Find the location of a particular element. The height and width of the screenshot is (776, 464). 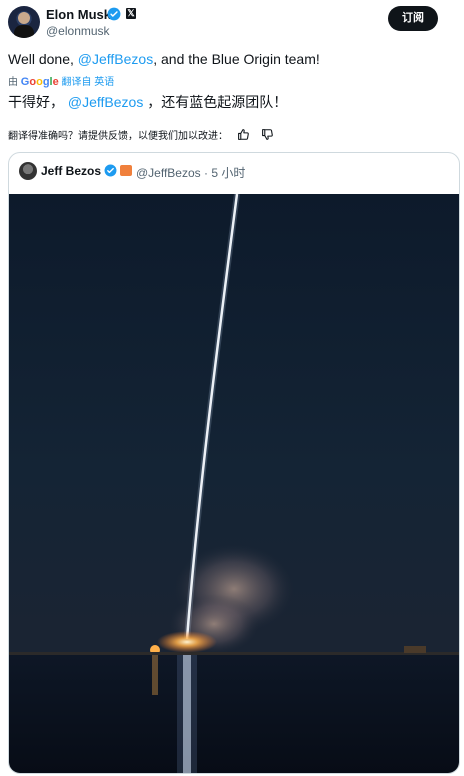

quoted-author-name: Jeff Bezos is located at coordinates (71, 171).